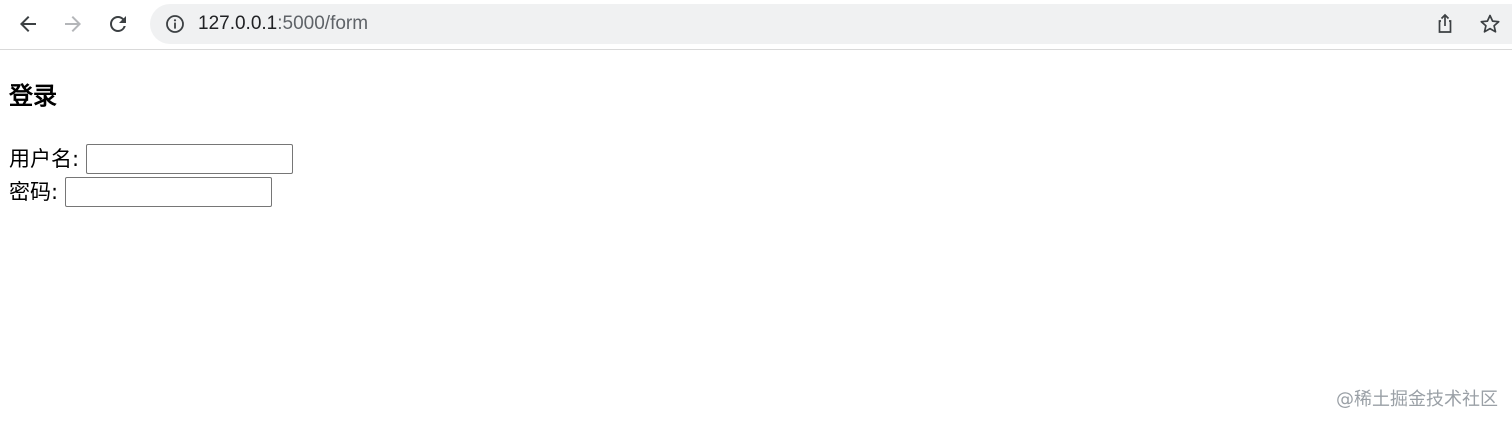 This screenshot has width=1512, height=428. What do you see at coordinates (44, 159) in the screenshot?
I see `username-label: 用户名:` at bounding box center [44, 159].